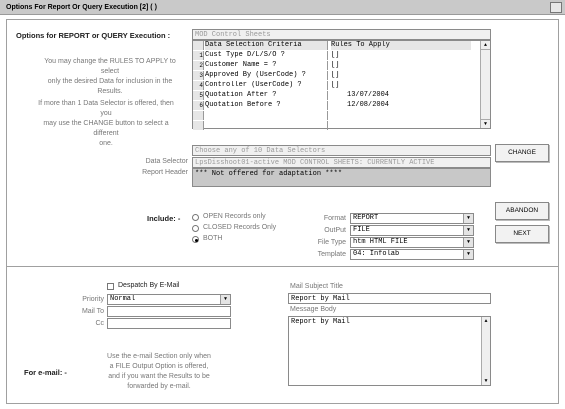 This screenshot has width=565, height=409. Describe the element at coordinates (123, 299) in the screenshot. I see `priority-value: Normal` at that location.